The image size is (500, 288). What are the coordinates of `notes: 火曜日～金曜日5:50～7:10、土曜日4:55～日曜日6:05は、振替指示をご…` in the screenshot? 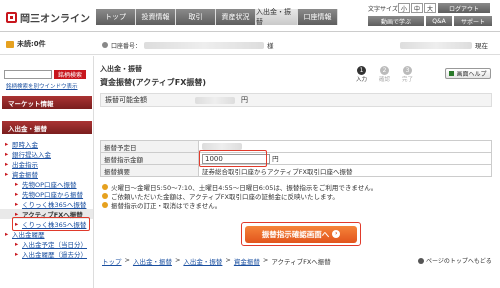 It's located at (298, 196).